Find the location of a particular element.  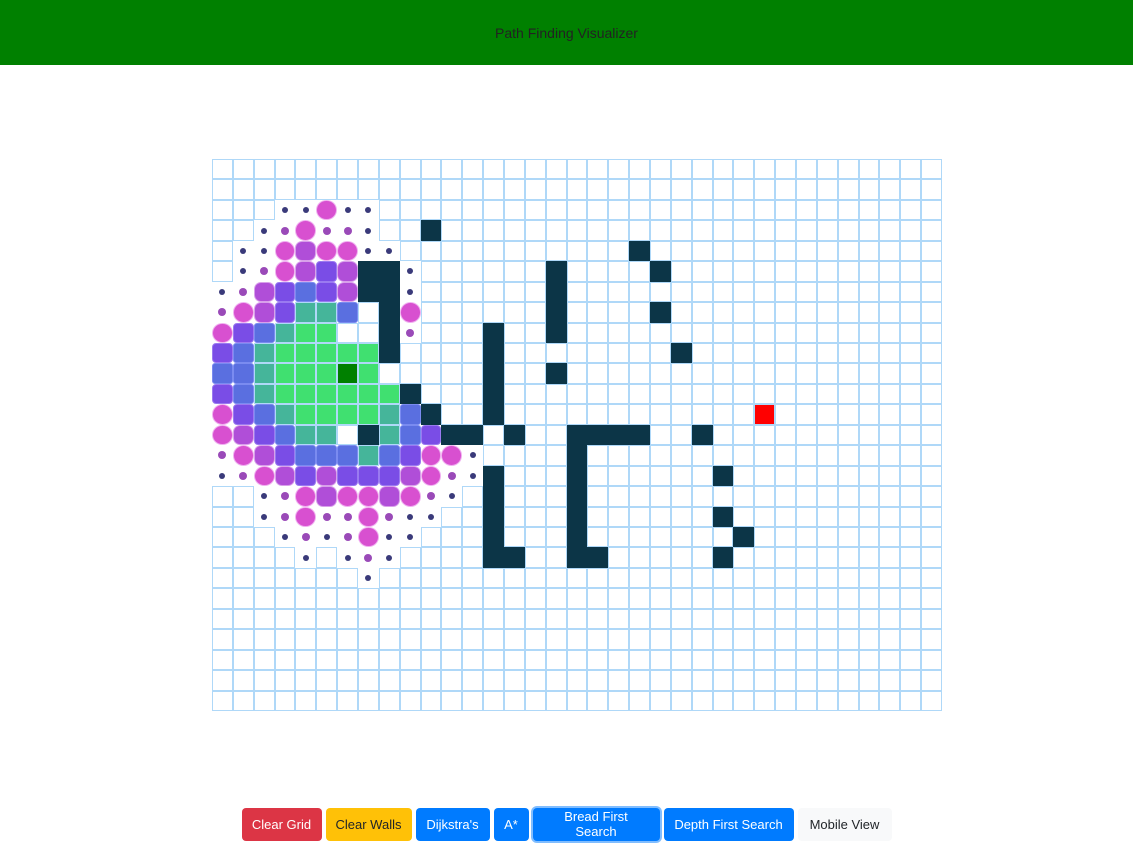

dijkstra-button: Dijkstra's is located at coordinates (452, 824).